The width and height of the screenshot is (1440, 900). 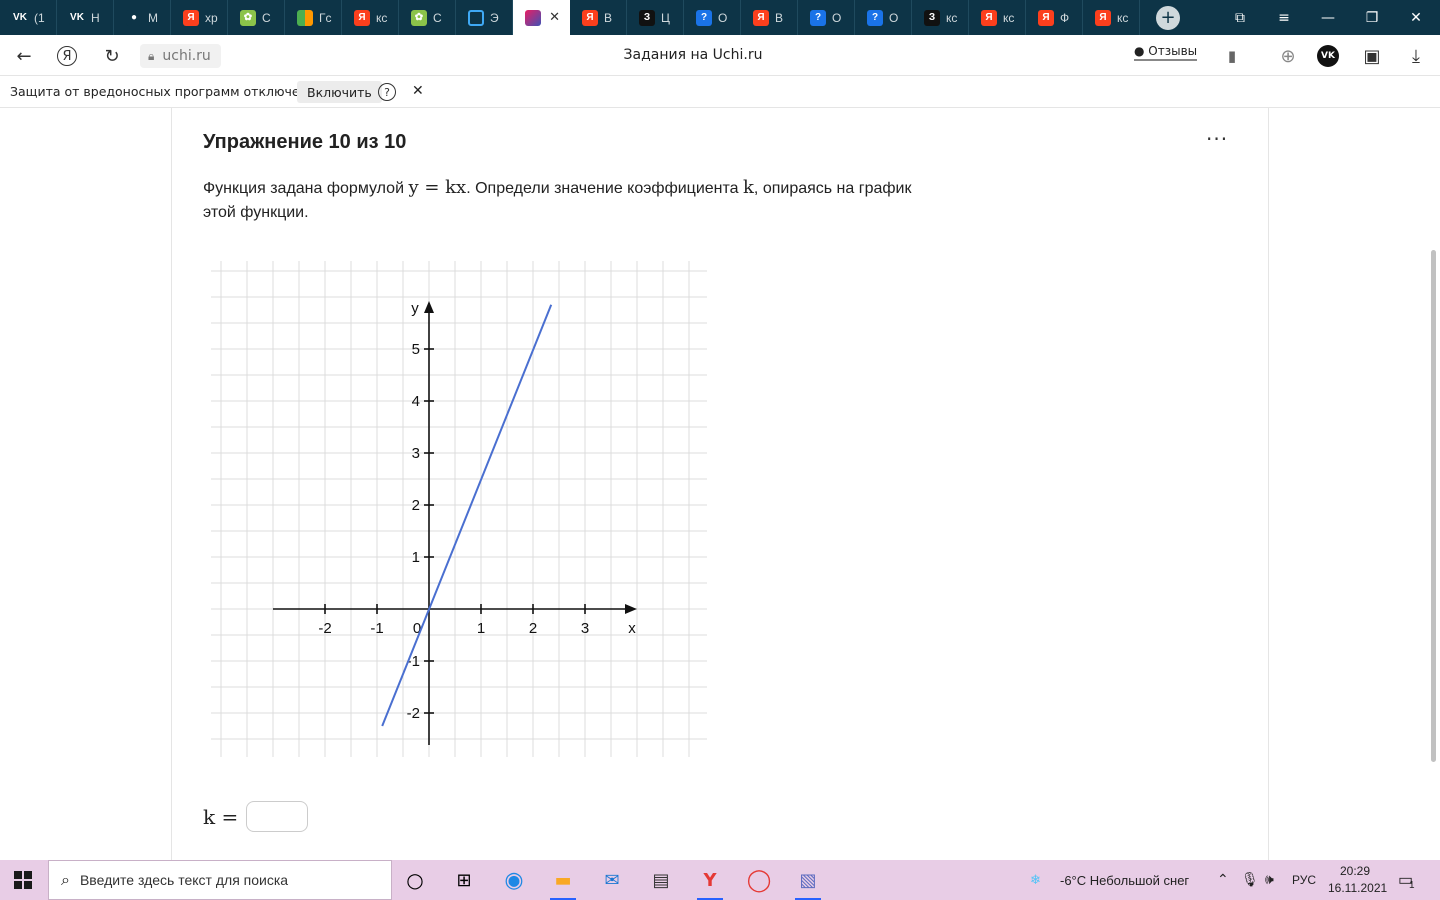 What do you see at coordinates (1173, 51) in the screenshot?
I see `reviews-label: Отзывы` at bounding box center [1173, 51].